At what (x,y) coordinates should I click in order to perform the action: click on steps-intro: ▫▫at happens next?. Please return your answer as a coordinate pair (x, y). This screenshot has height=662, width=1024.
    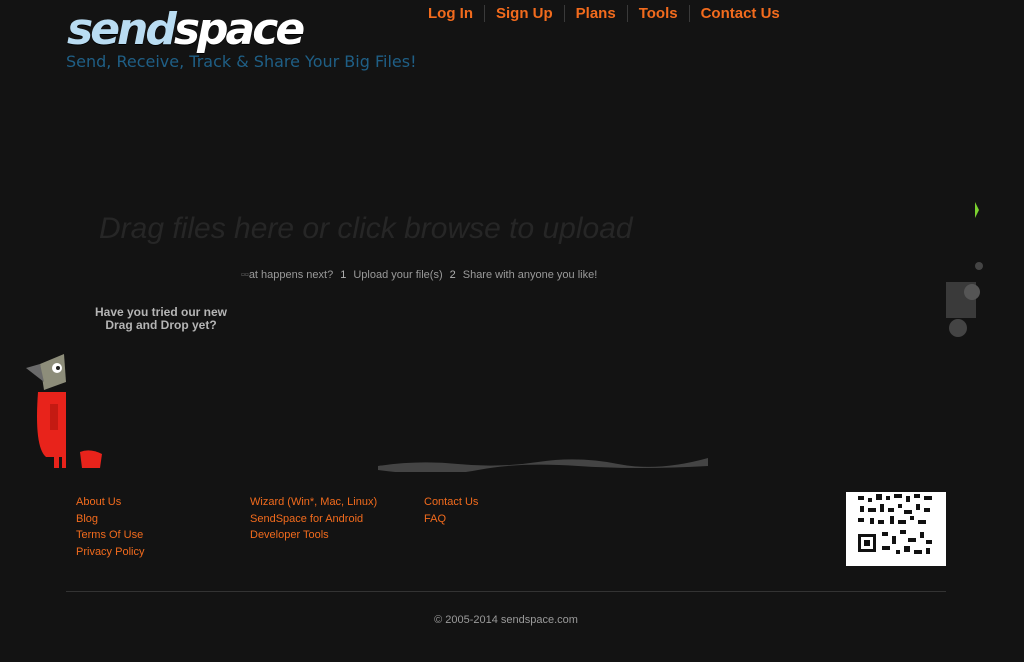
    Looking at the image, I should click on (287, 275).